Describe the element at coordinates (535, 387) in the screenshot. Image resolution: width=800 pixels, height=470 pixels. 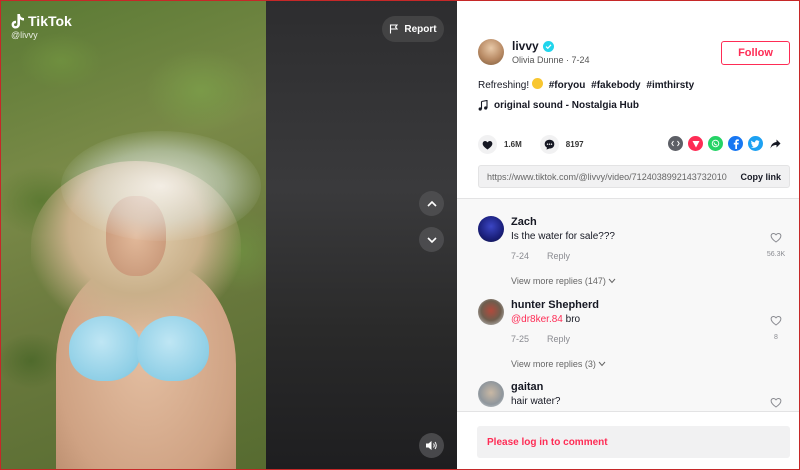
I see `commenter-name: gaitan` at that location.